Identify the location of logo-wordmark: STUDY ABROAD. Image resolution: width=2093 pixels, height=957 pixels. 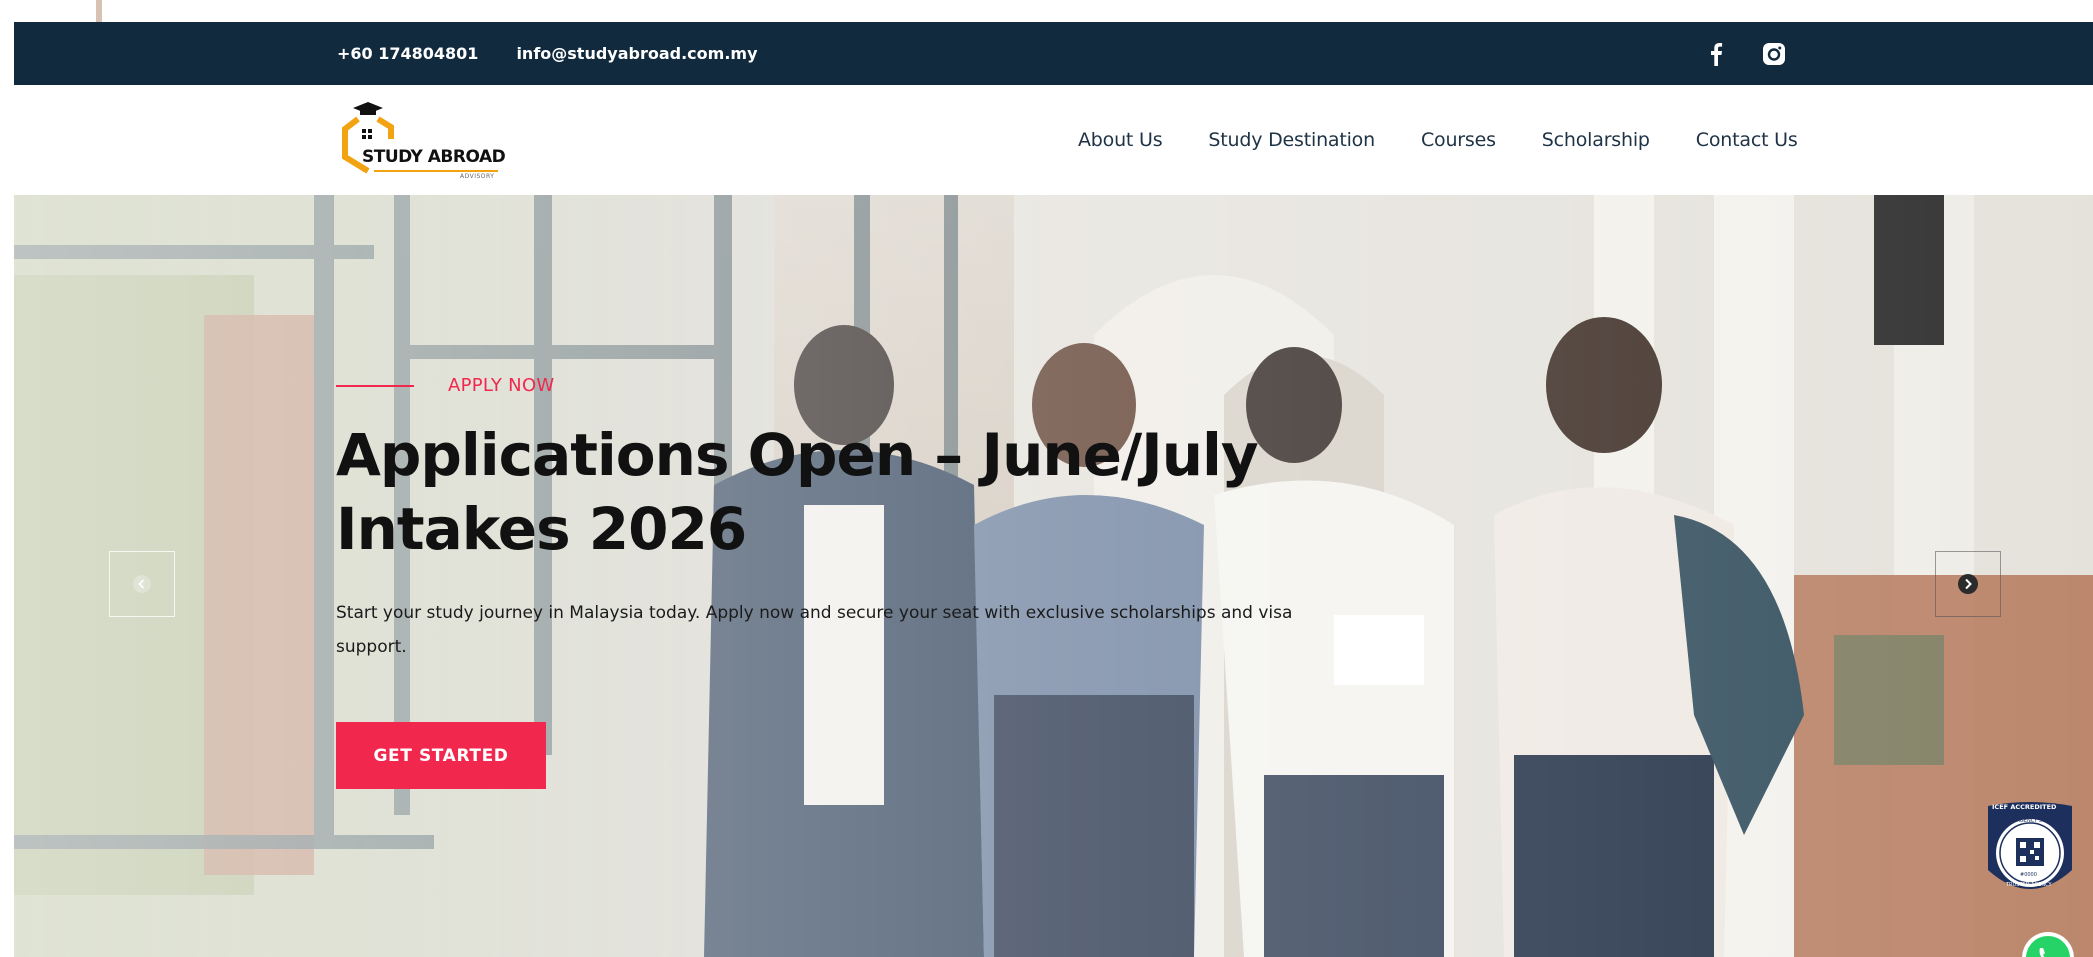
(434, 157).